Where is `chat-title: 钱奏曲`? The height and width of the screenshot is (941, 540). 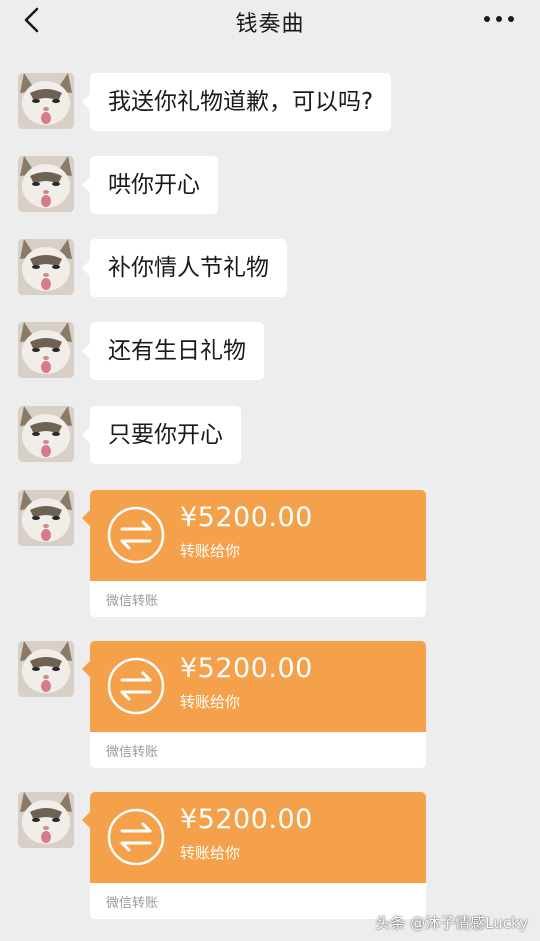 chat-title: 钱奏曲 is located at coordinates (270, 24).